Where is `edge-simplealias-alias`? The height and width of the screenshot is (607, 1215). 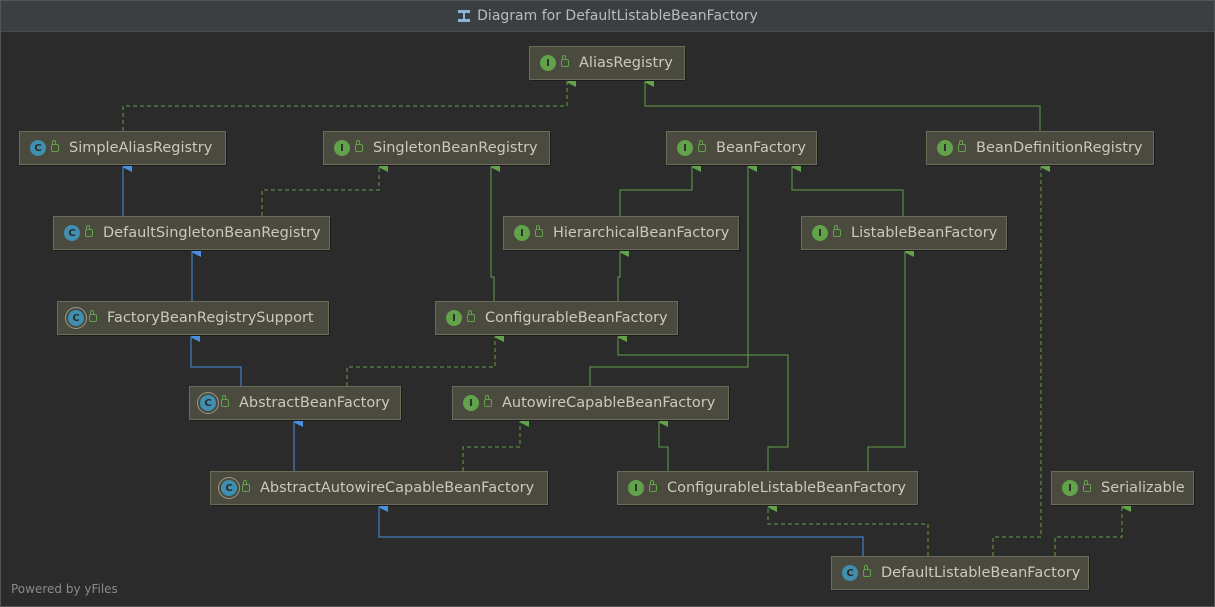
edge-simplealias-alias is located at coordinates (349, 104).